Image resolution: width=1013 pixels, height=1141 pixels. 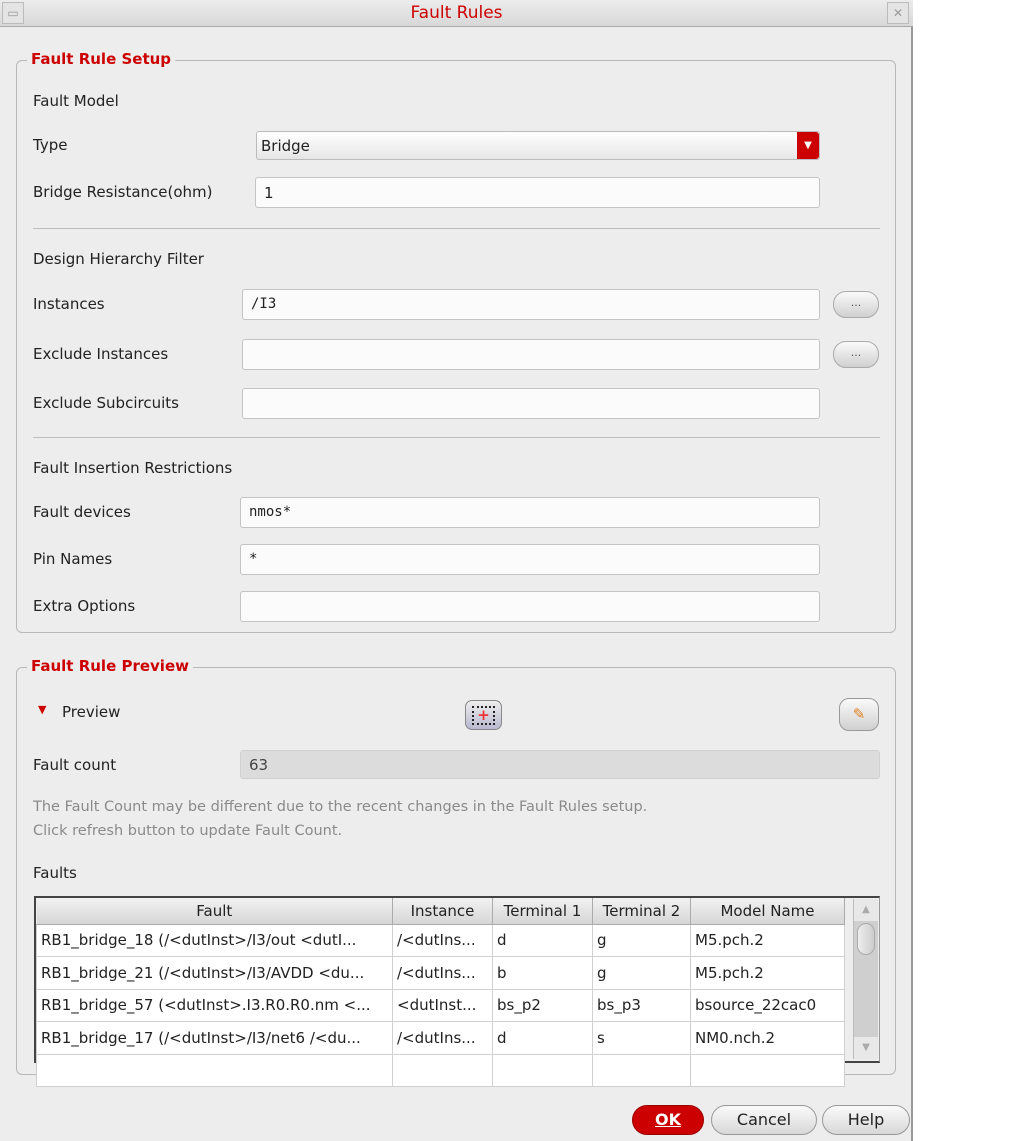 I want to click on edit-document-icon: ✎, so click(x=859, y=714).